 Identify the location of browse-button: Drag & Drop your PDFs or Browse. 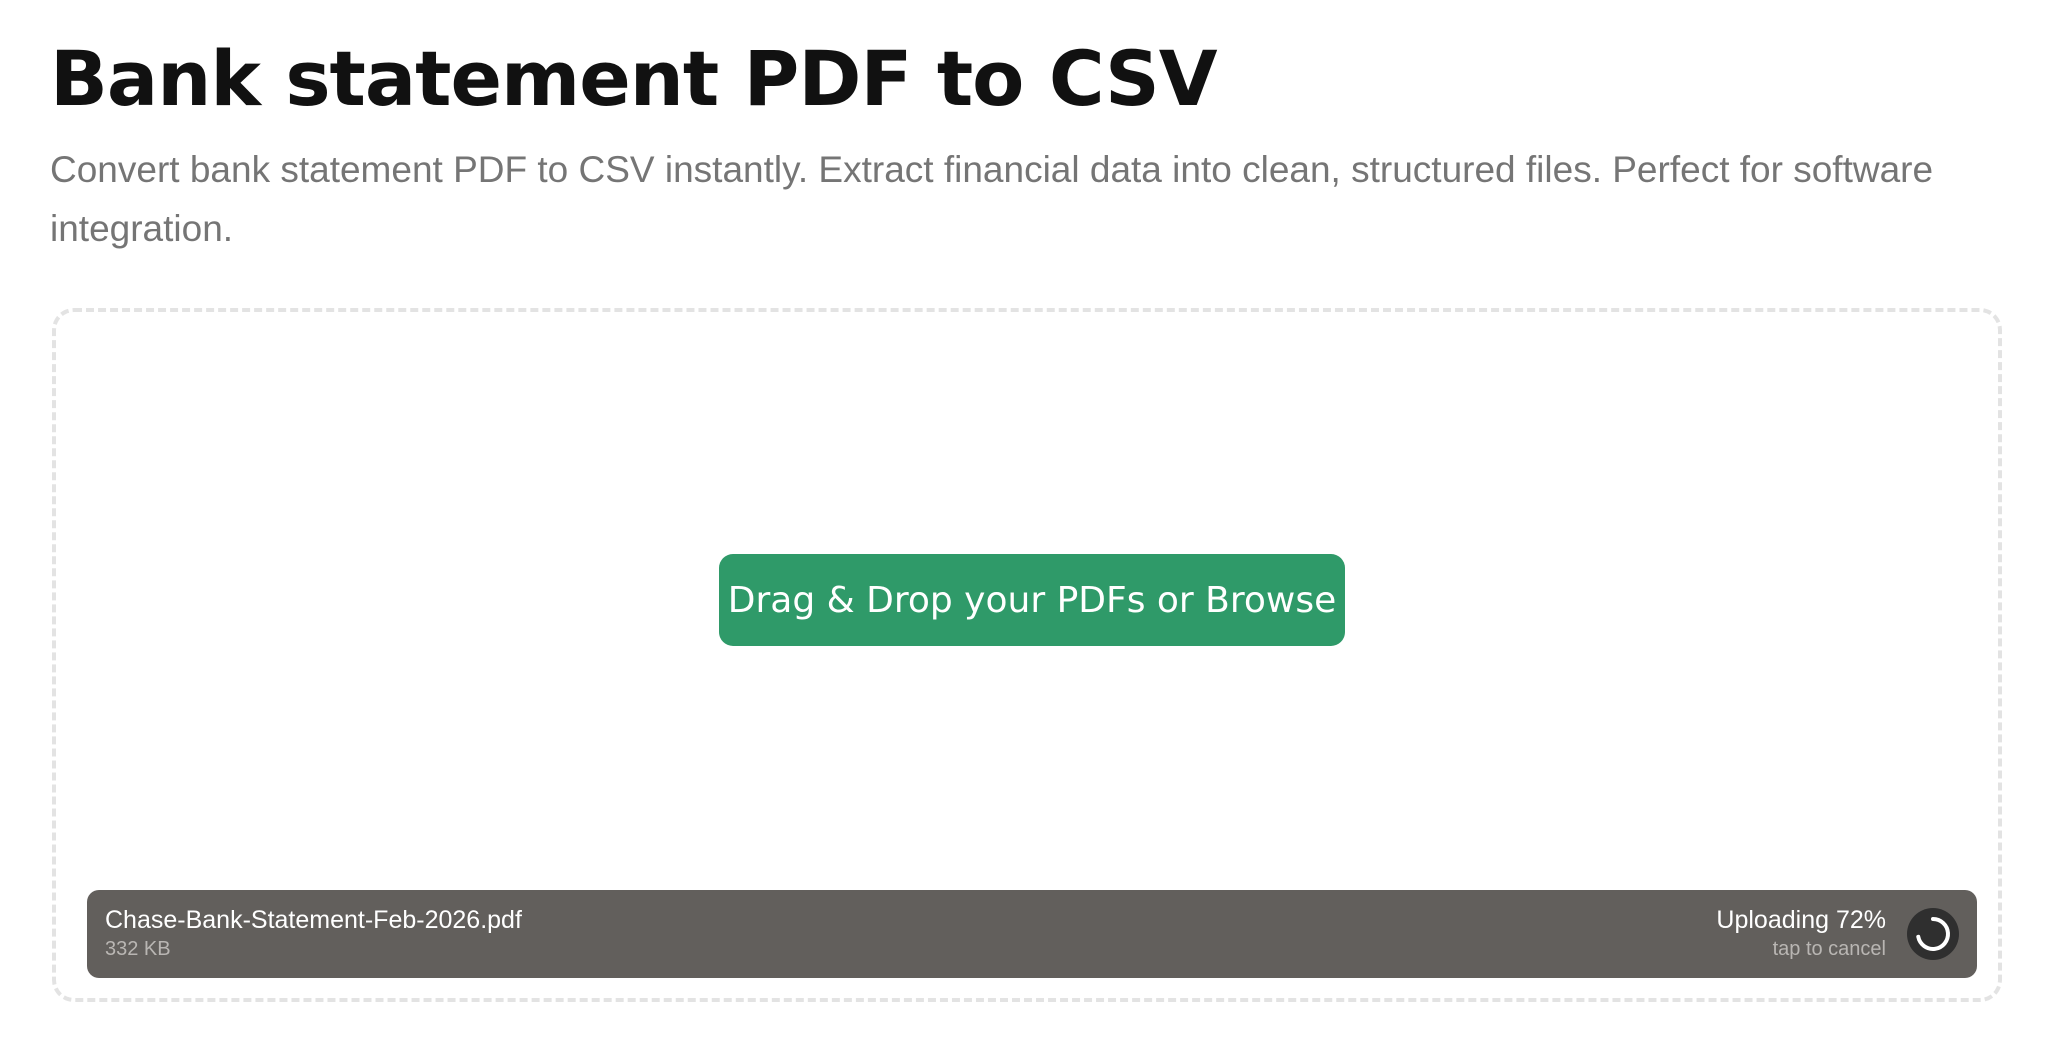
(1032, 600).